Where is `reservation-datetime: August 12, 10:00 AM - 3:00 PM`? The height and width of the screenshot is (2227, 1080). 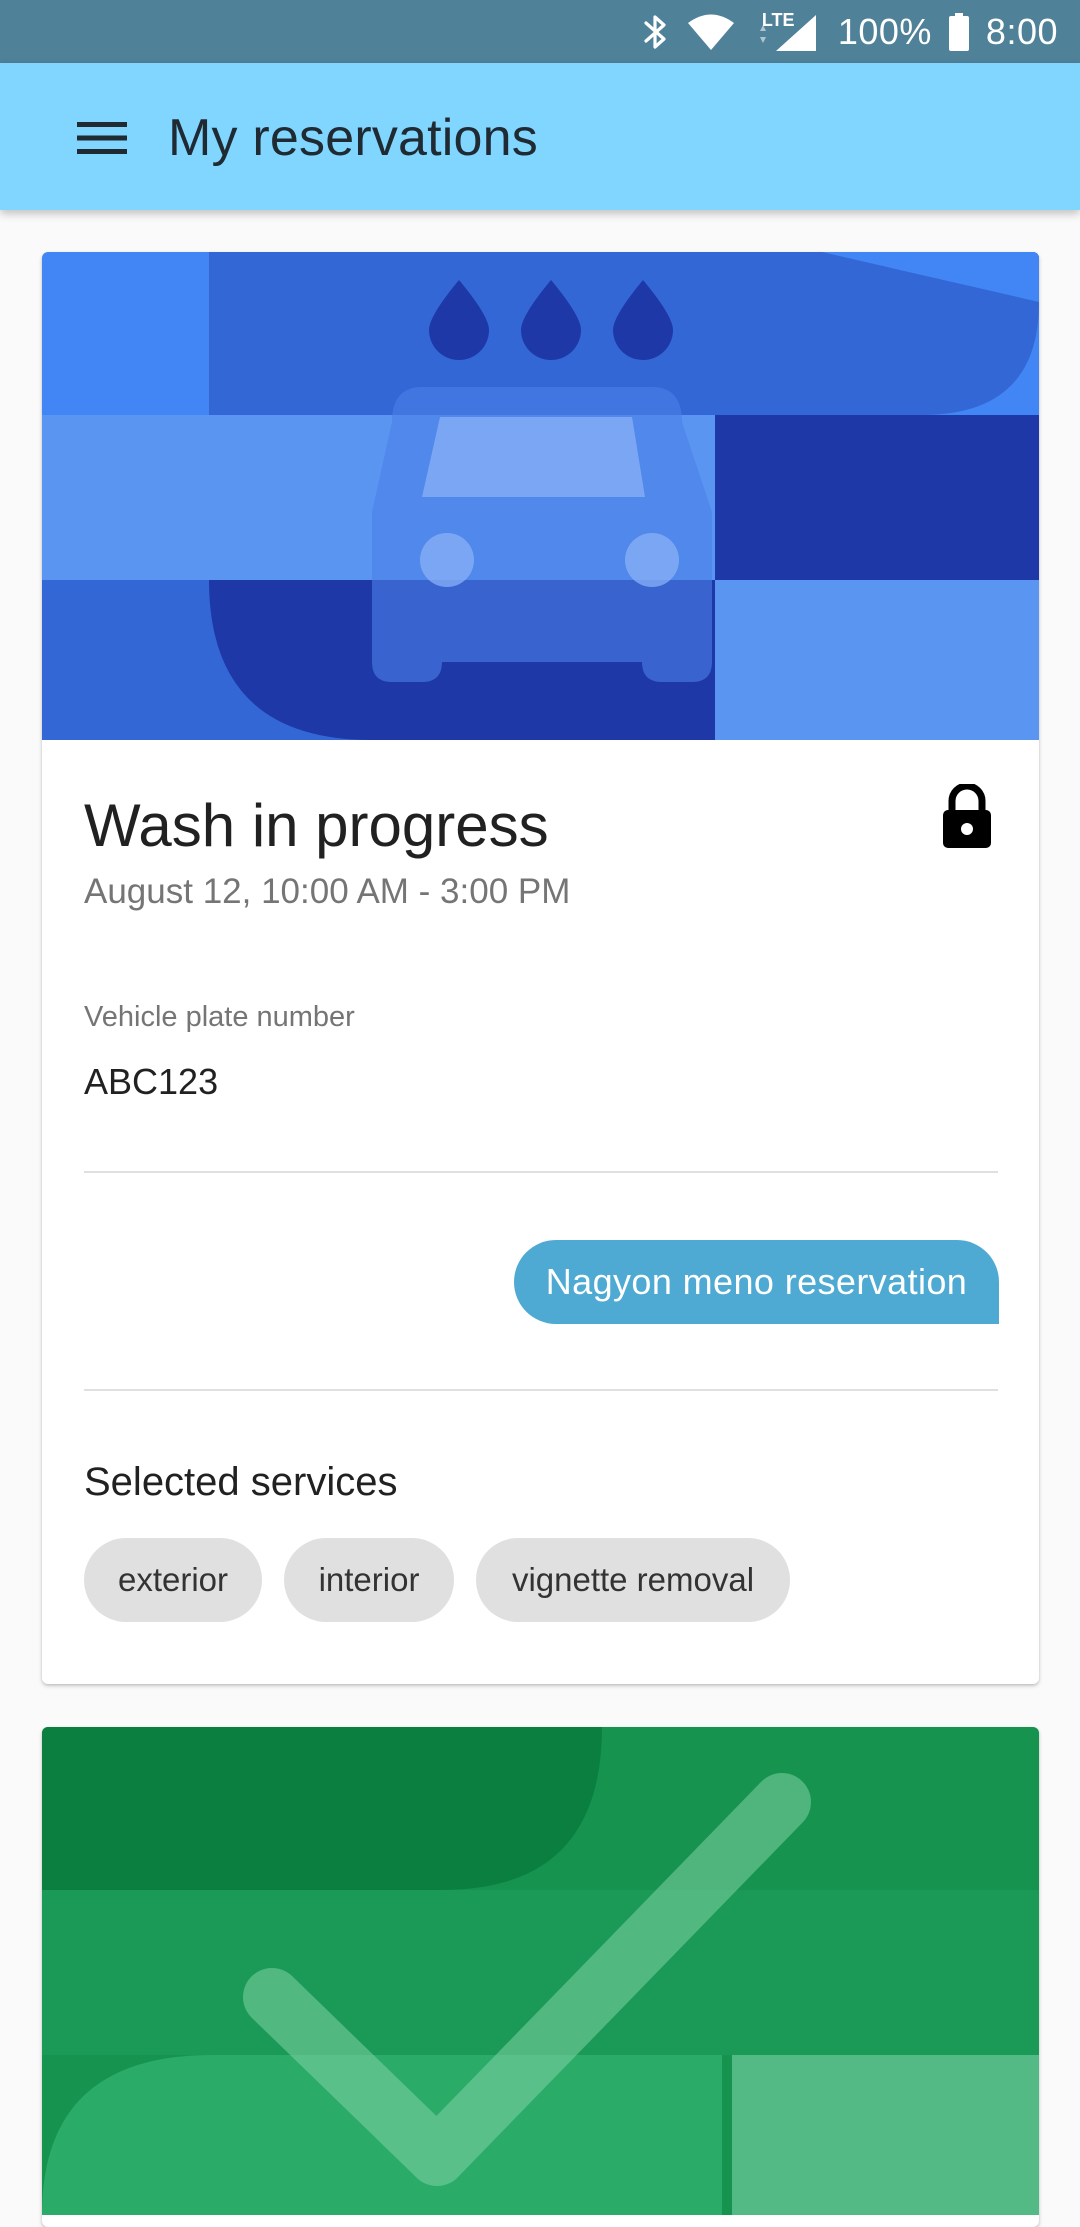
reservation-datetime: August 12, 10:00 AM - 3:00 PM is located at coordinates (327, 891).